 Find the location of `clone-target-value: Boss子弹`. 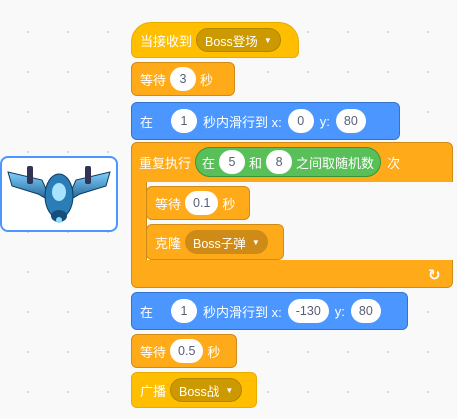

clone-target-value: Boss子弹 is located at coordinates (219, 243).